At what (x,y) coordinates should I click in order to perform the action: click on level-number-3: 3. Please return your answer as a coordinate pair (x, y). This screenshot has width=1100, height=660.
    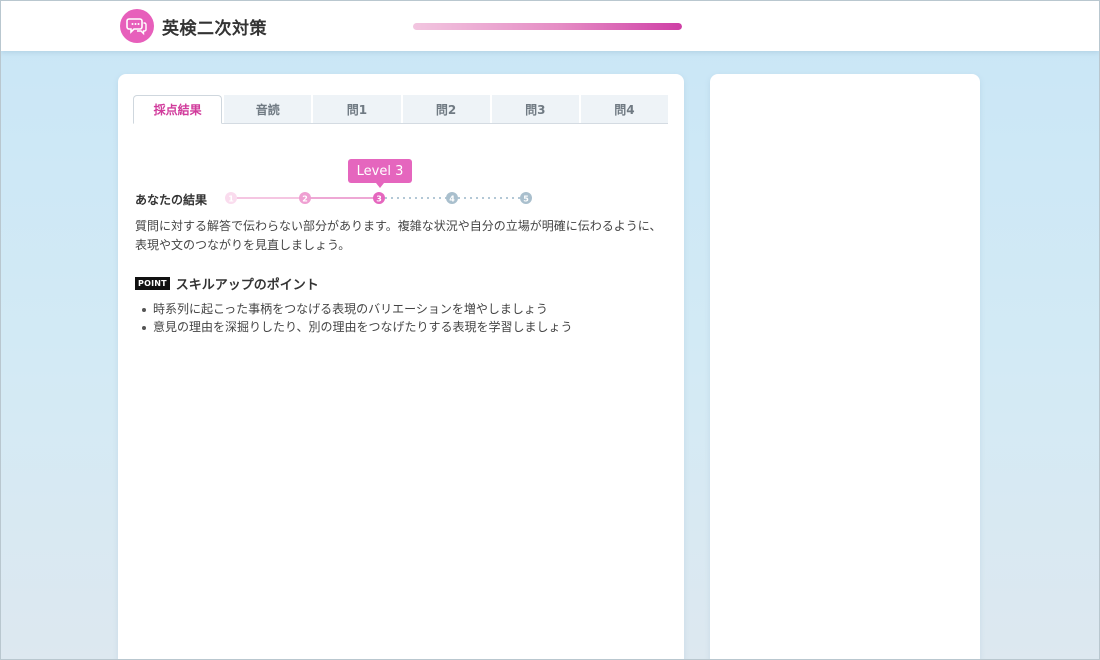
    Looking at the image, I should click on (379, 199).